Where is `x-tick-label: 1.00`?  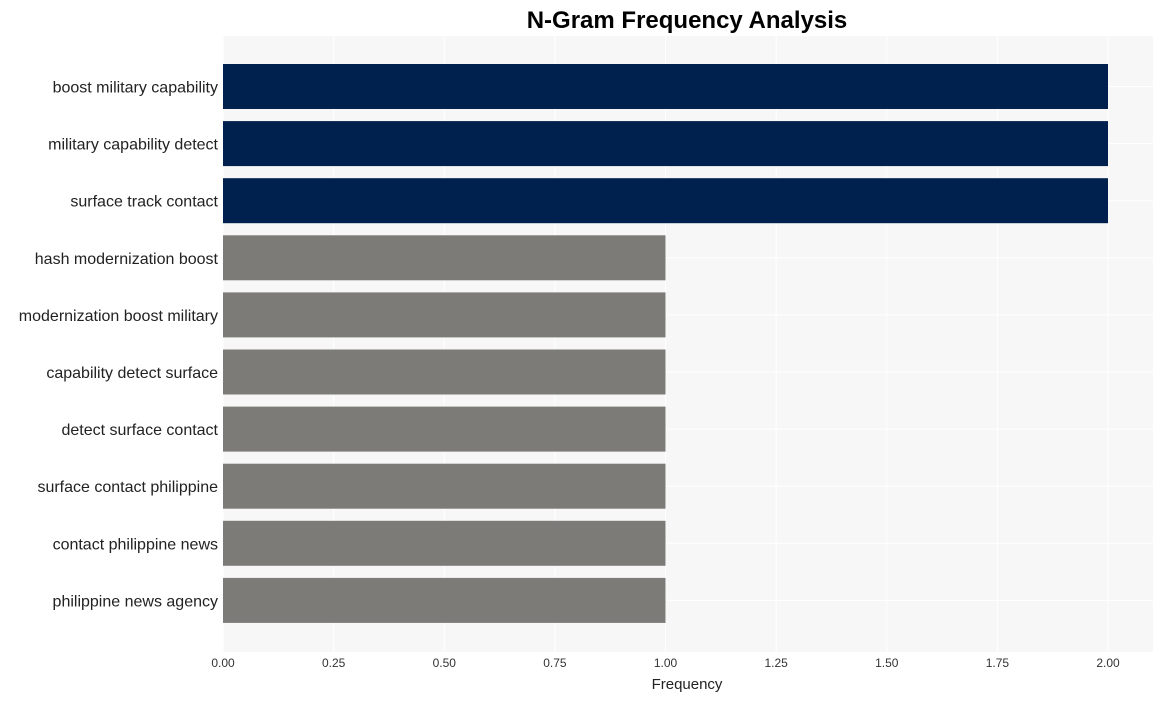
x-tick-label: 1.00 is located at coordinates (666, 663).